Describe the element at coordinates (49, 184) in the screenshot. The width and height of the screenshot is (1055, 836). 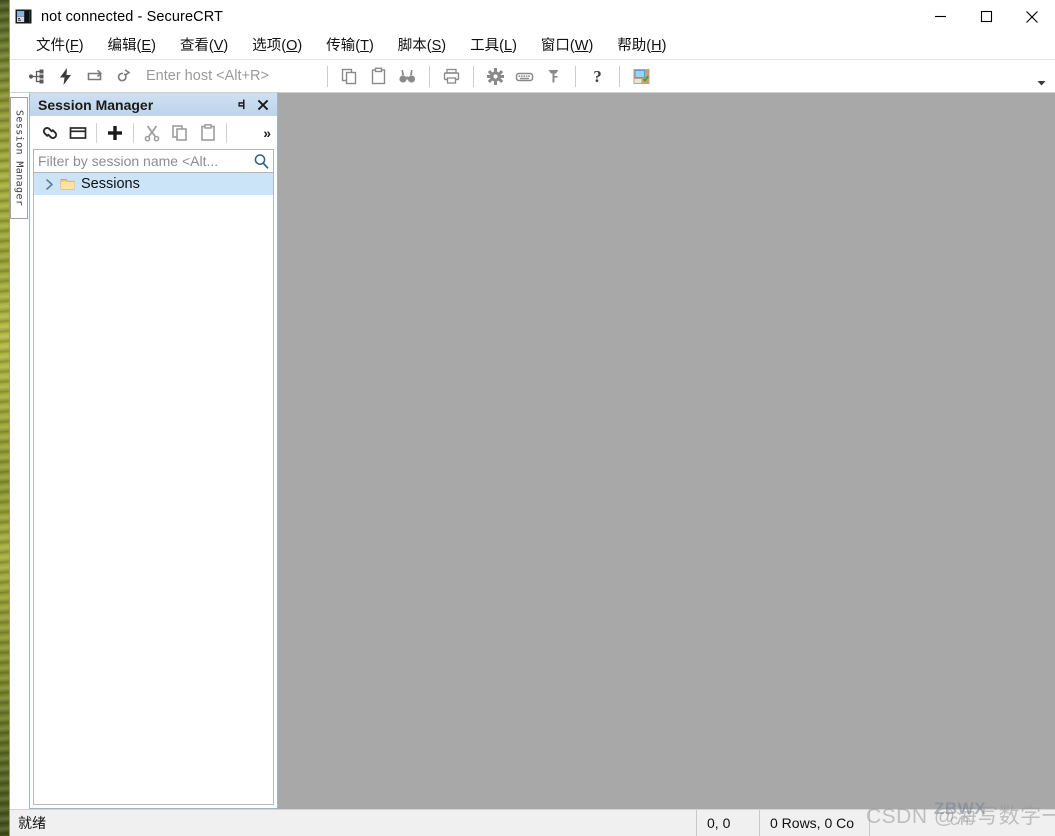
I see `chevron-right-icon` at that location.